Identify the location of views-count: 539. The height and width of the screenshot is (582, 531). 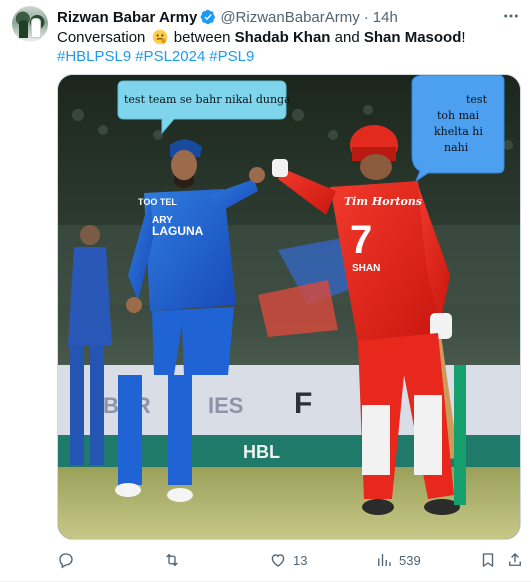
(410, 560).